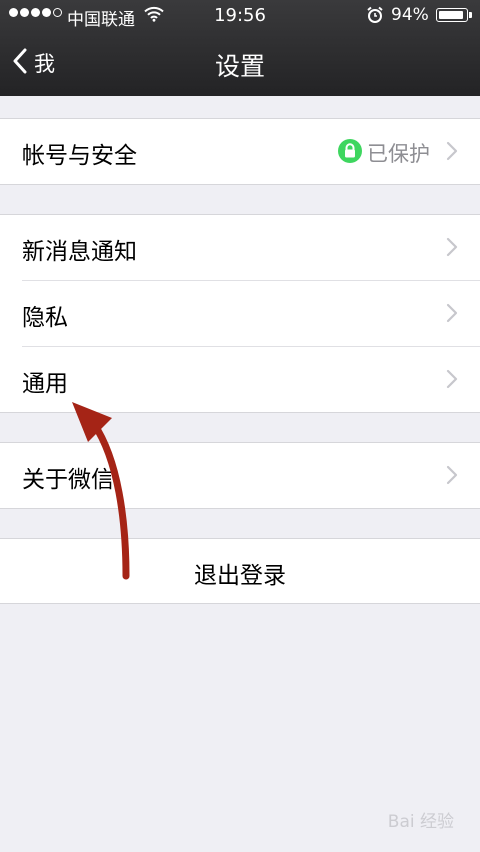 Image resolution: width=480 pixels, height=852 pixels. Describe the element at coordinates (79, 252) in the screenshot. I see `cell-label: 新消息通知` at that location.